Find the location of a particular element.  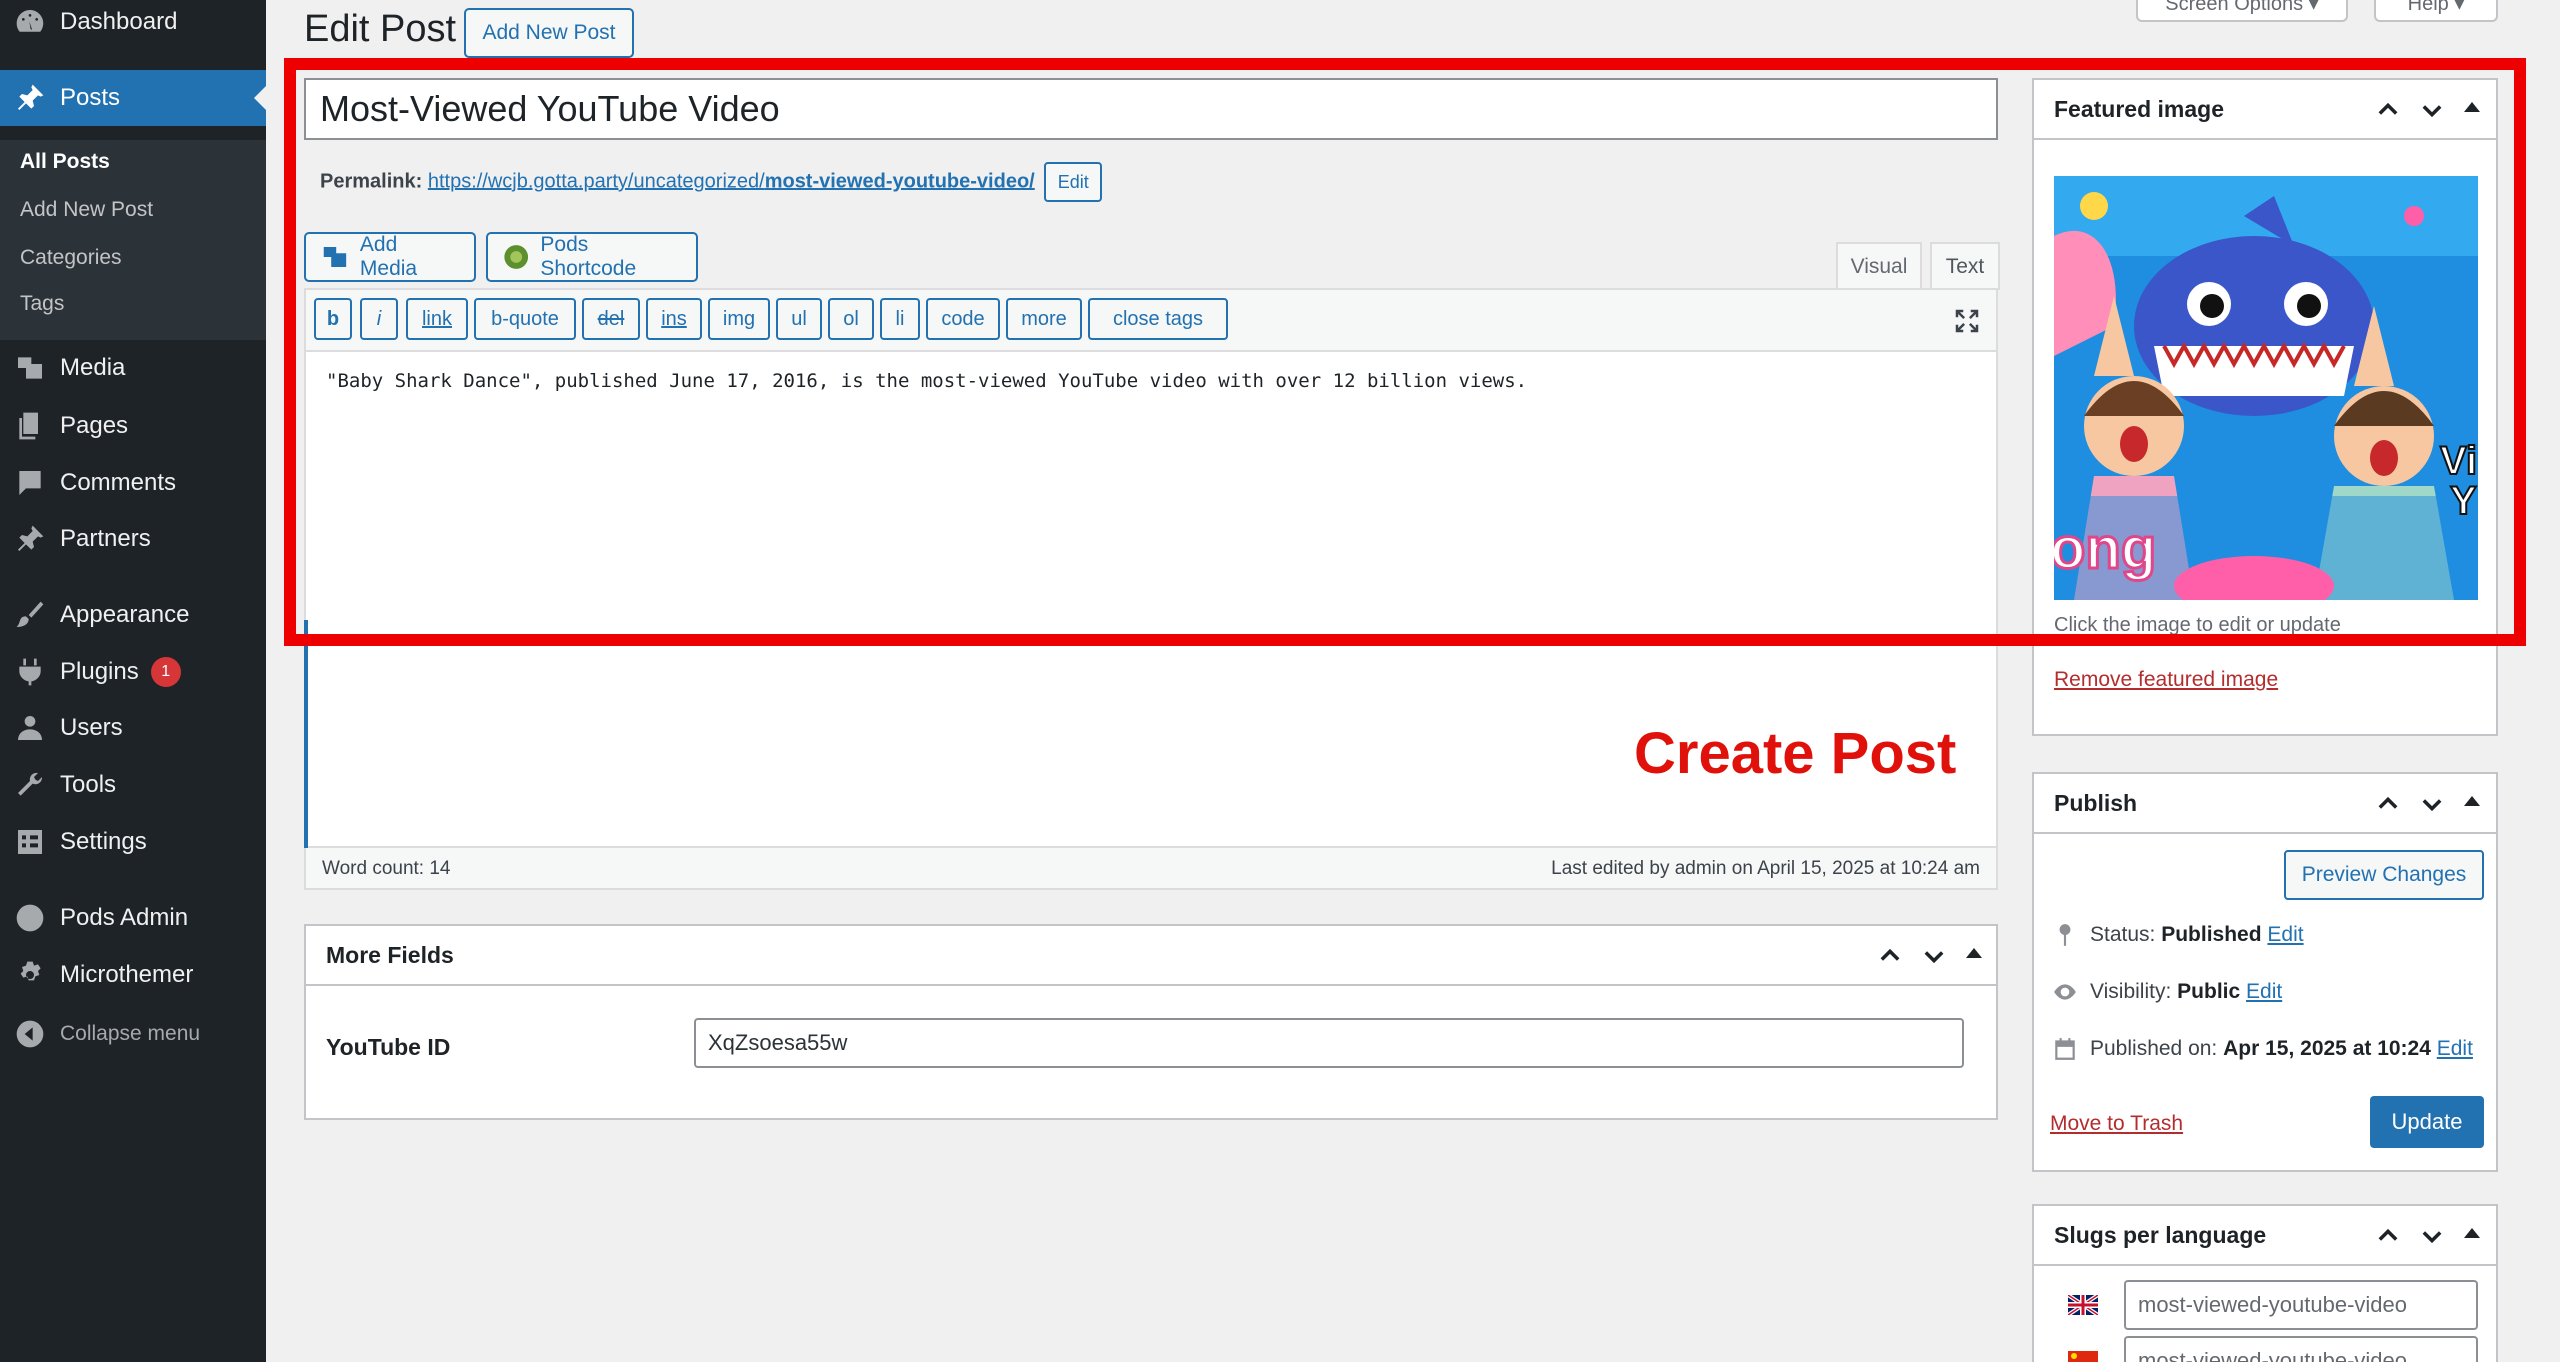

thumb-text-2: Vi is located at coordinates (2458, 461).